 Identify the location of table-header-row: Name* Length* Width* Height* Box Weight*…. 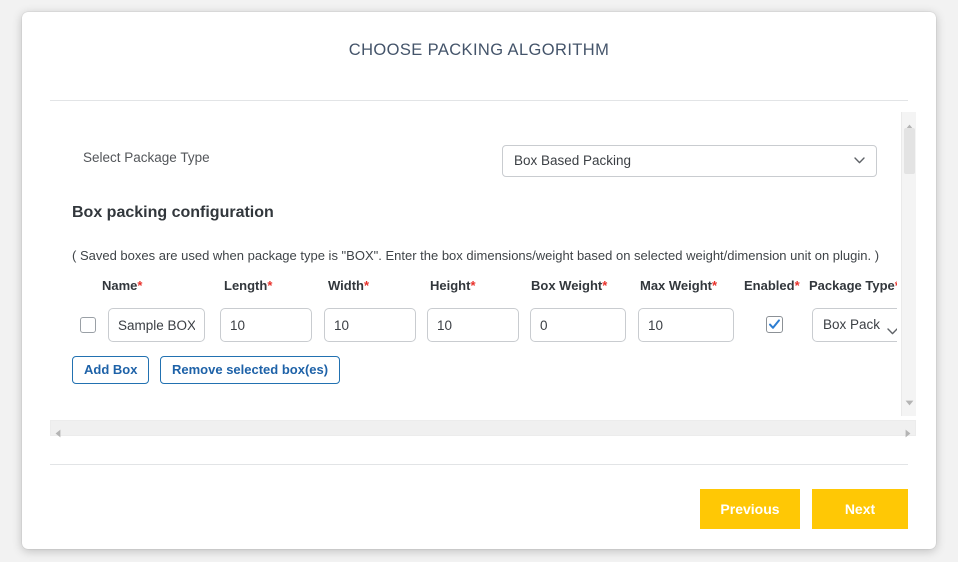
(484, 291).